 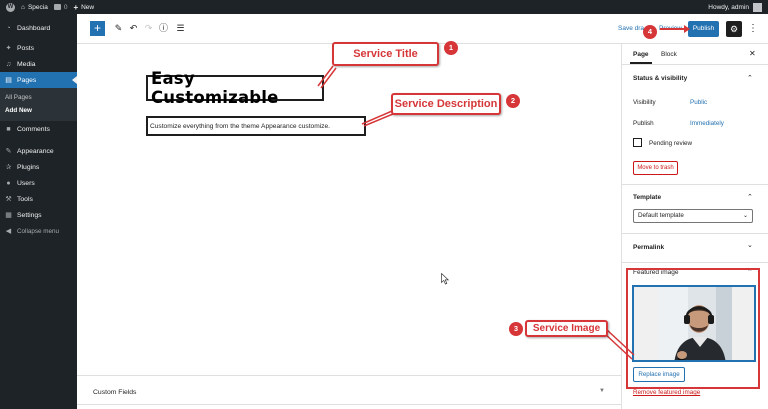 I want to click on sidebar-item-label: Dashboard, so click(x=34, y=28).